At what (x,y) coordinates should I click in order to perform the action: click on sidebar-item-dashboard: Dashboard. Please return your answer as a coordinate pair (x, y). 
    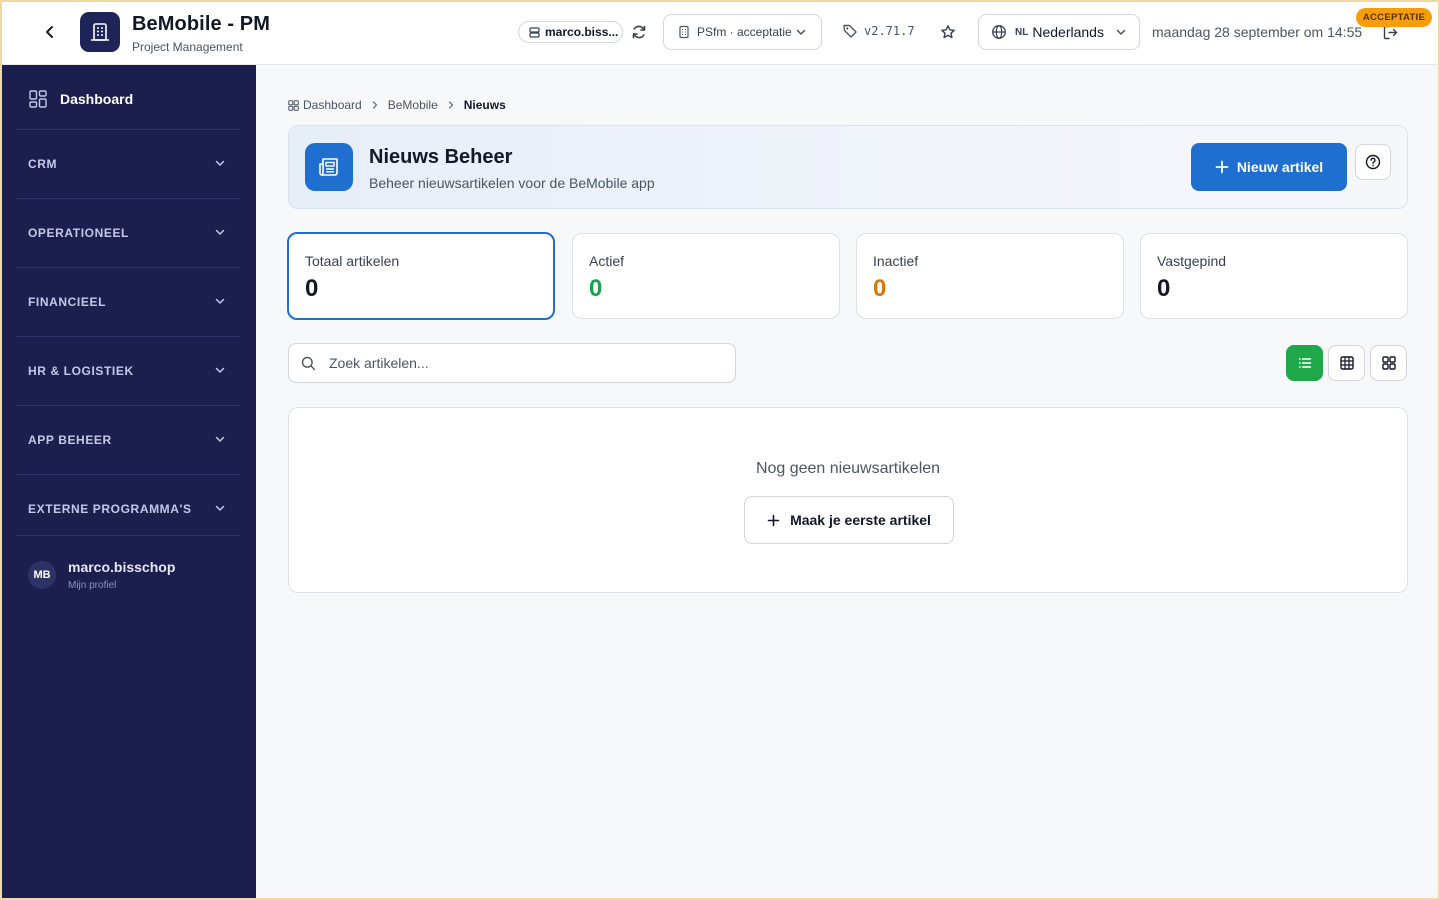
    Looking at the image, I should click on (128, 99).